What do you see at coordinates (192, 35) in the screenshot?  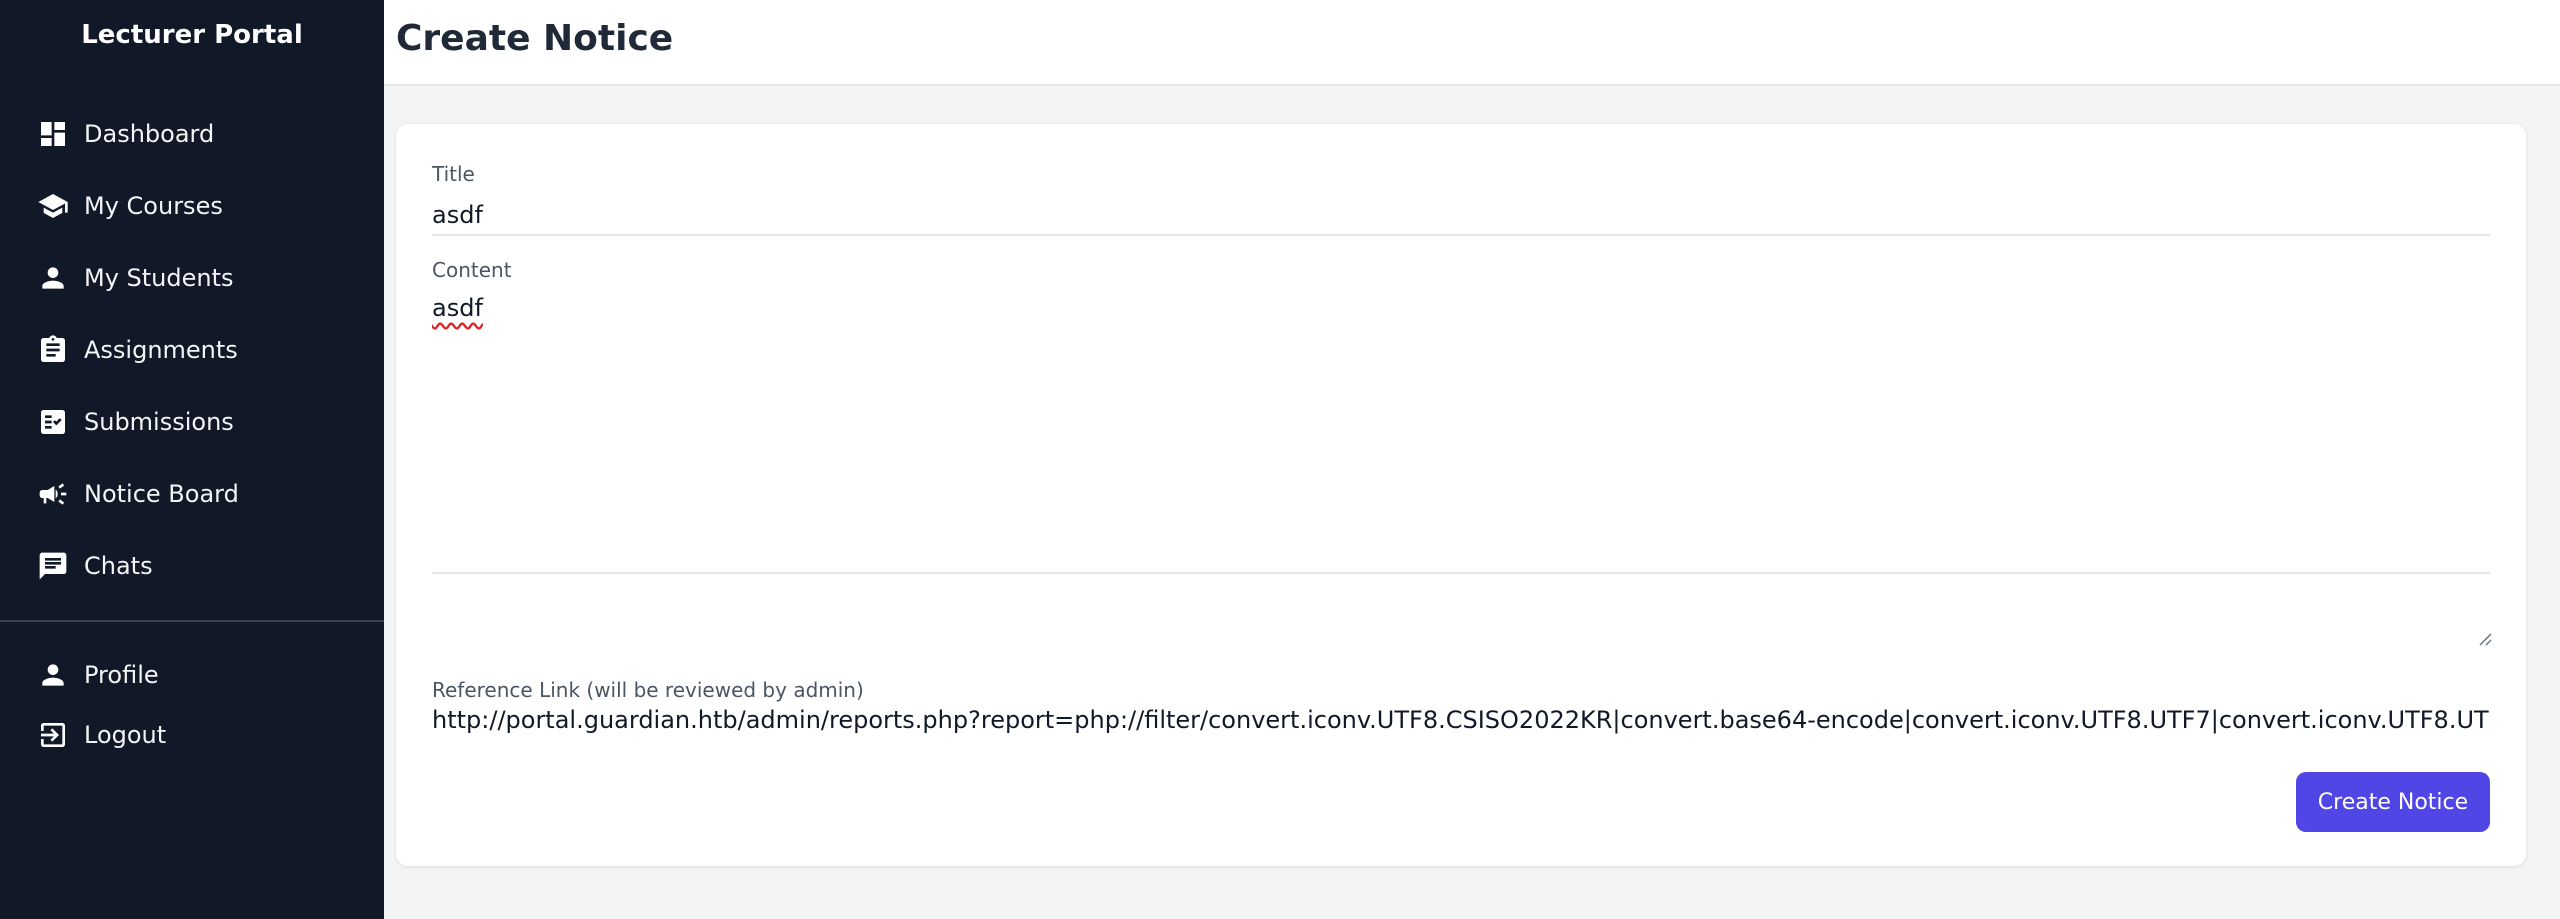 I see `brand-title: Lecturer Portal` at bounding box center [192, 35].